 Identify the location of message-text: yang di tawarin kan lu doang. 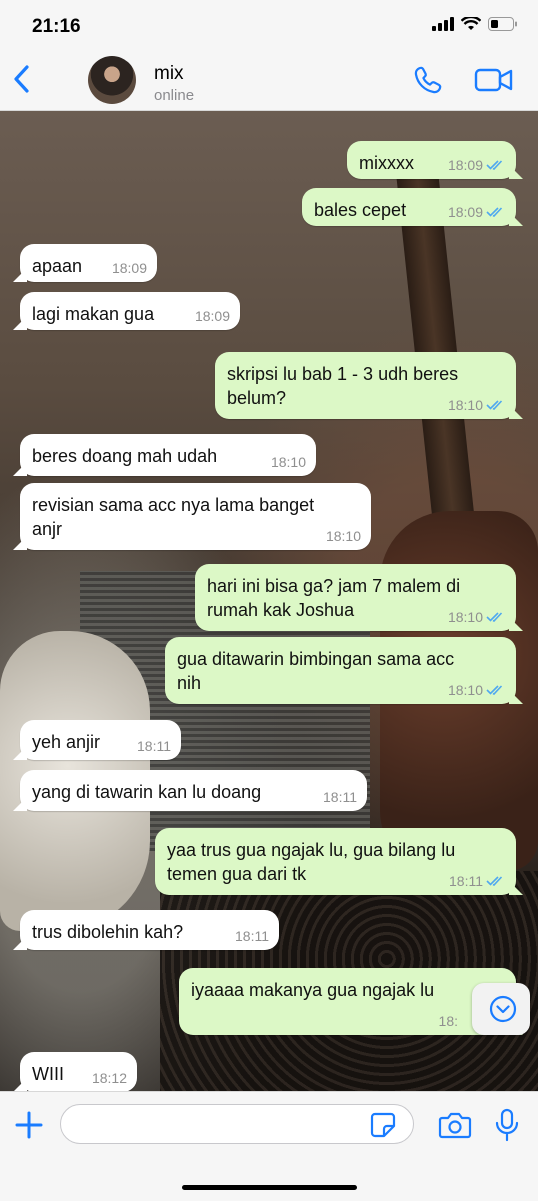
(147, 792).